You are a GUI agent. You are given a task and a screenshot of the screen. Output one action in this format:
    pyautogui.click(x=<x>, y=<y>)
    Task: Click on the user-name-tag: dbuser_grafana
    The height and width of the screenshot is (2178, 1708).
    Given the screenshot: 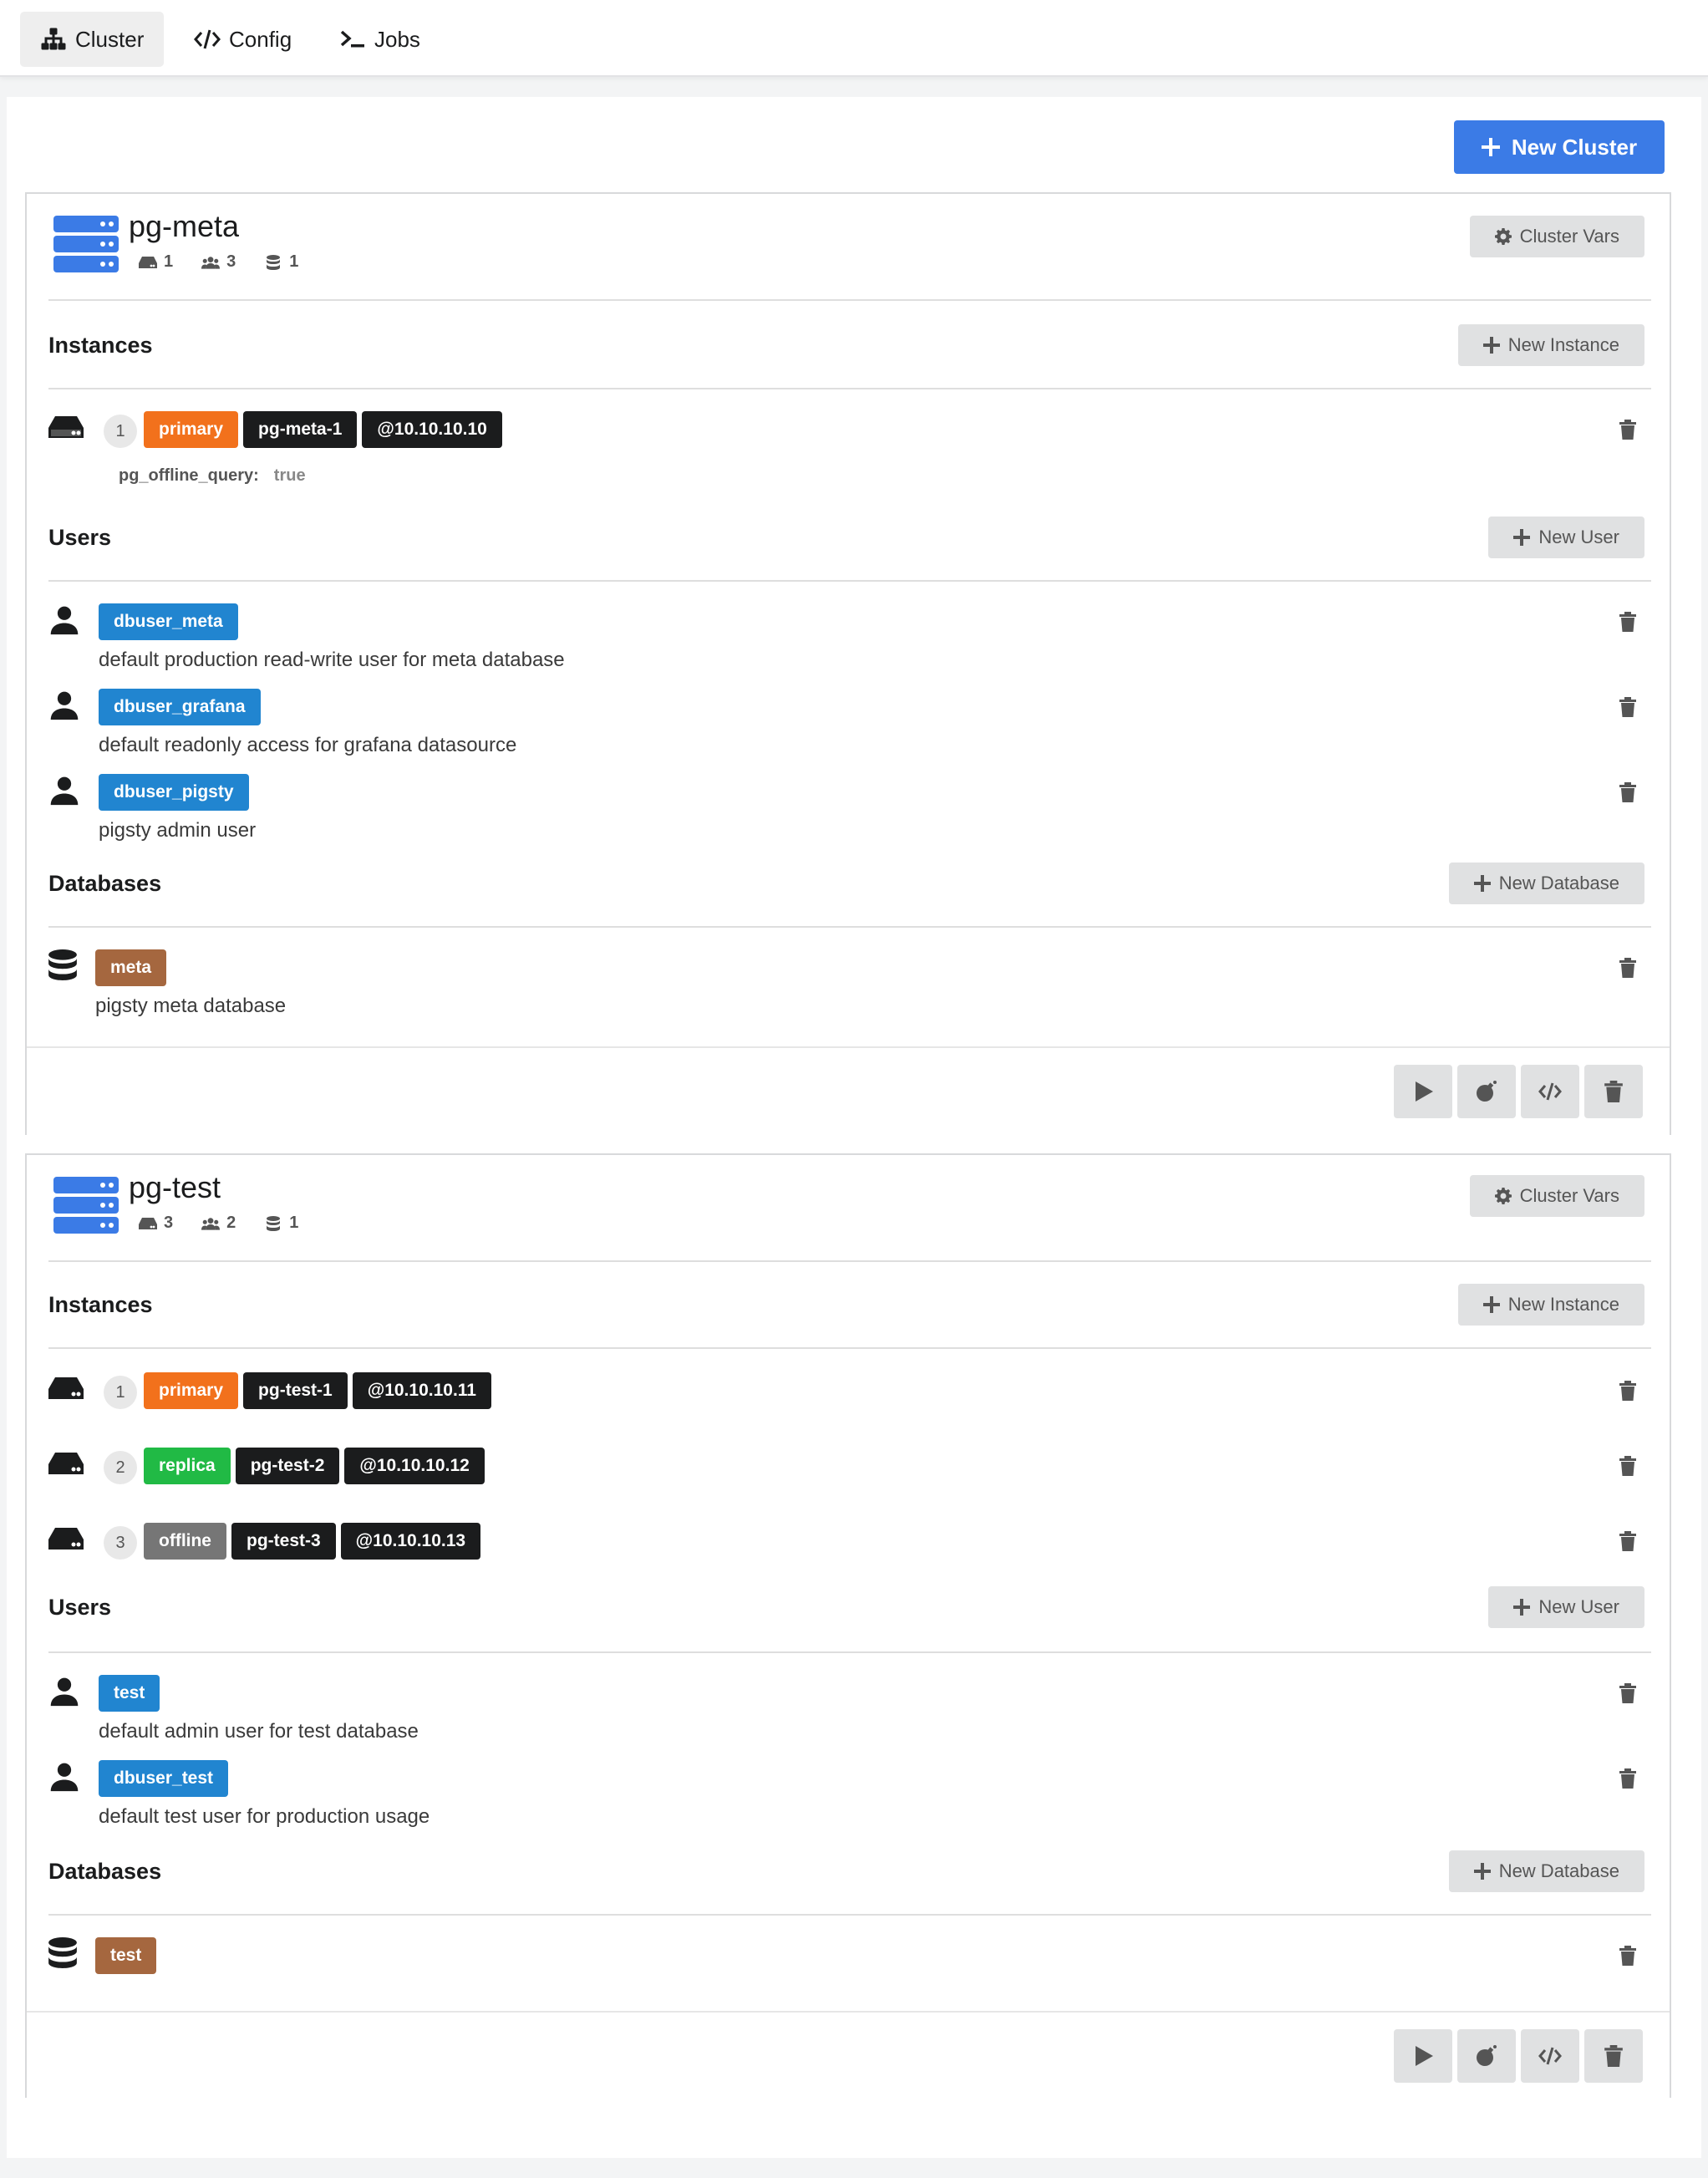 What is the action you would take?
    pyautogui.click(x=180, y=707)
    